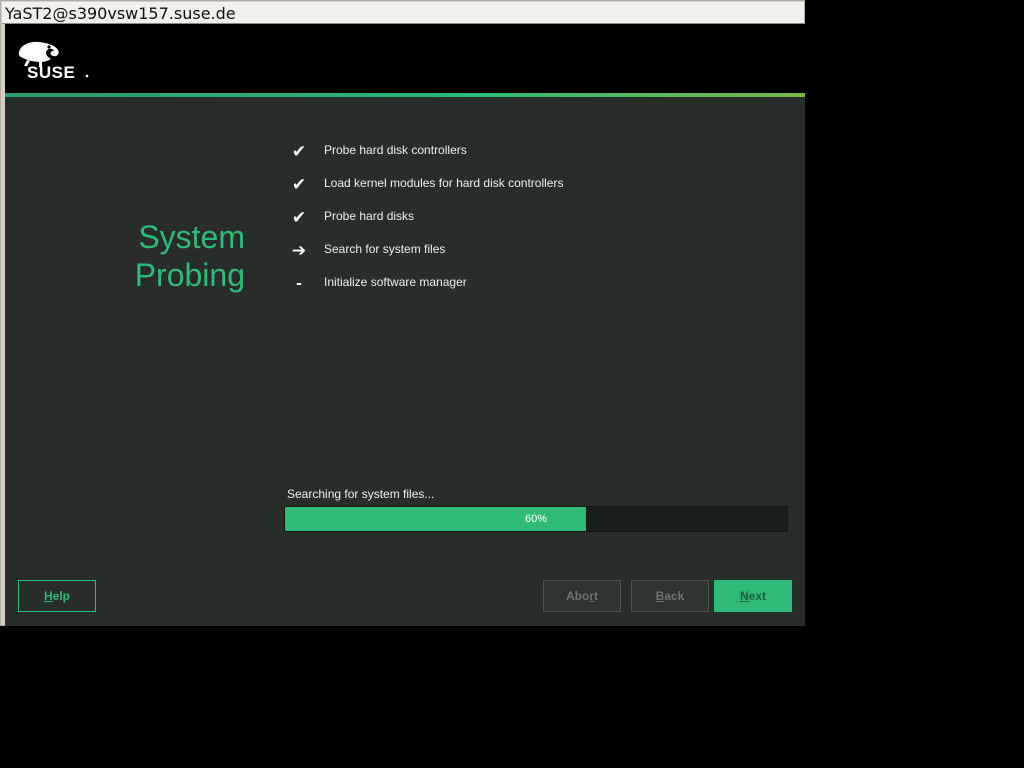 Image resolution: width=1024 pixels, height=768 pixels. I want to click on step-label: Probe hard disks, so click(369, 216).